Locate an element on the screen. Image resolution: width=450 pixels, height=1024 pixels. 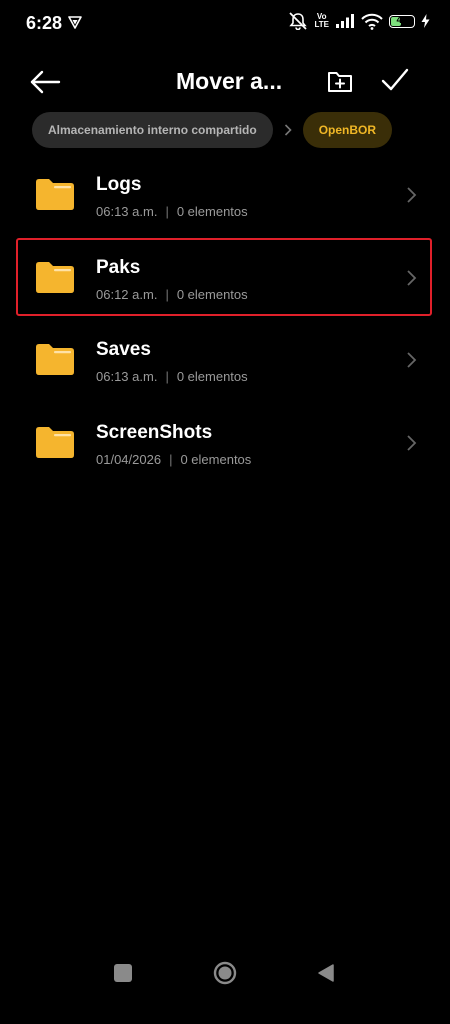
signal-icon is located at coordinates (345, 21).